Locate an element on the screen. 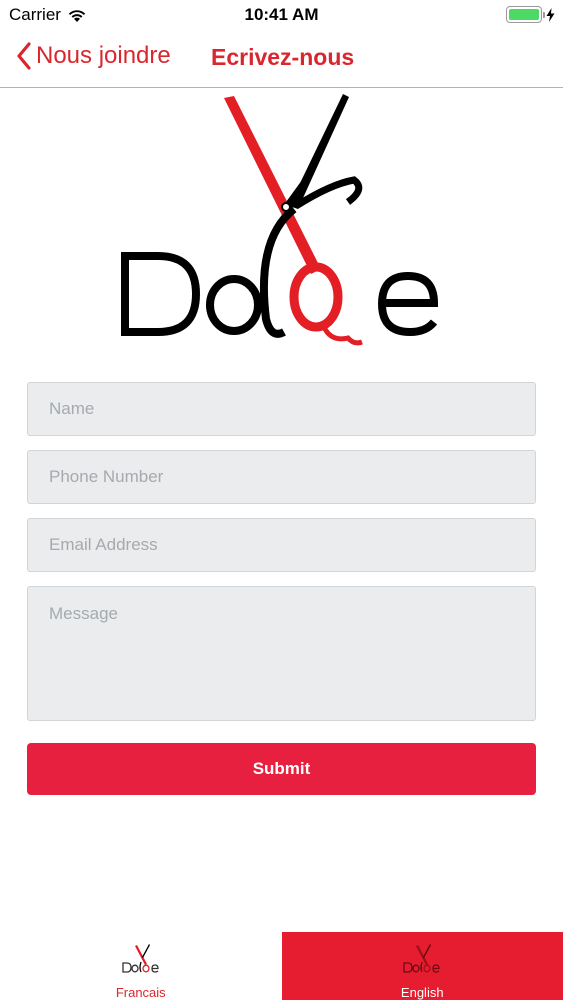  battery-fill is located at coordinates (524, 14).